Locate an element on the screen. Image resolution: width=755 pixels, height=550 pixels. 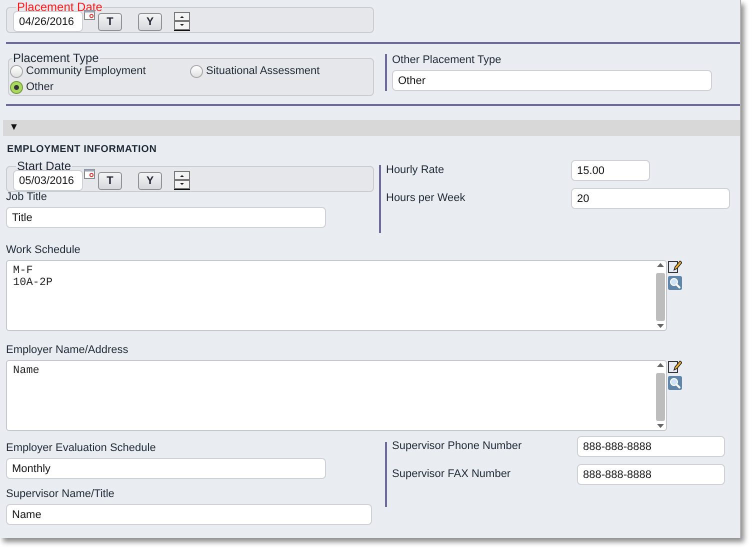
field-label: Other Placement Type is located at coordinates (447, 60).